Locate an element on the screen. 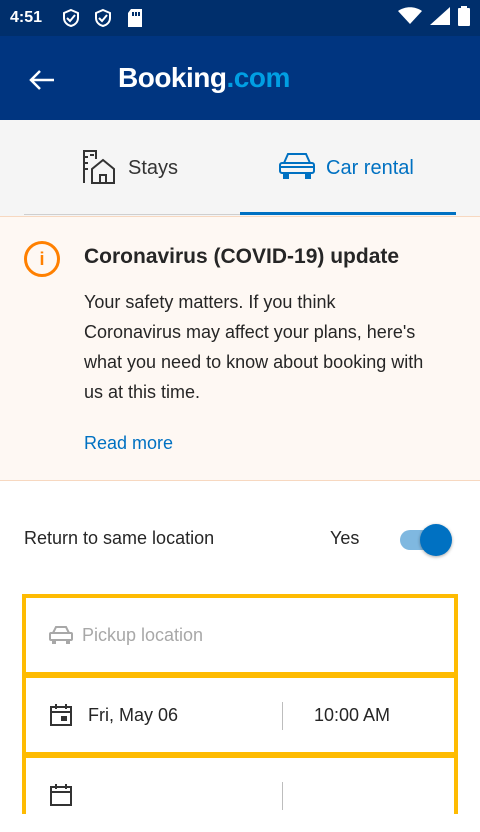 The height and width of the screenshot is (832, 480). read-more-link: Read more is located at coordinates (128, 443).